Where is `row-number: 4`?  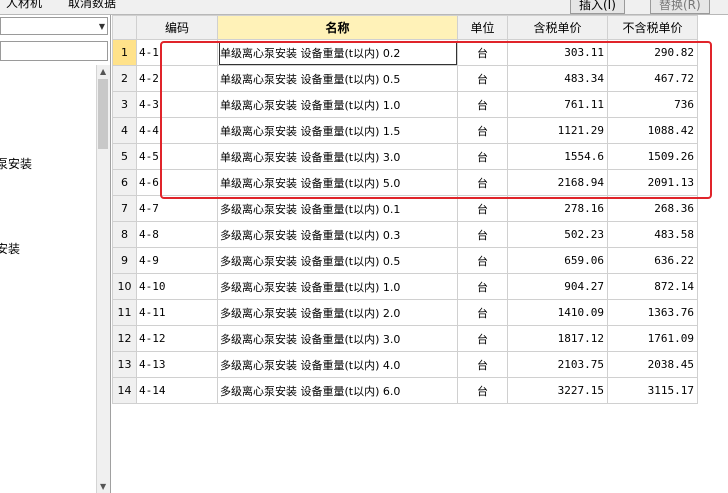 row-number: 4 is located at coordinates (124, 130).